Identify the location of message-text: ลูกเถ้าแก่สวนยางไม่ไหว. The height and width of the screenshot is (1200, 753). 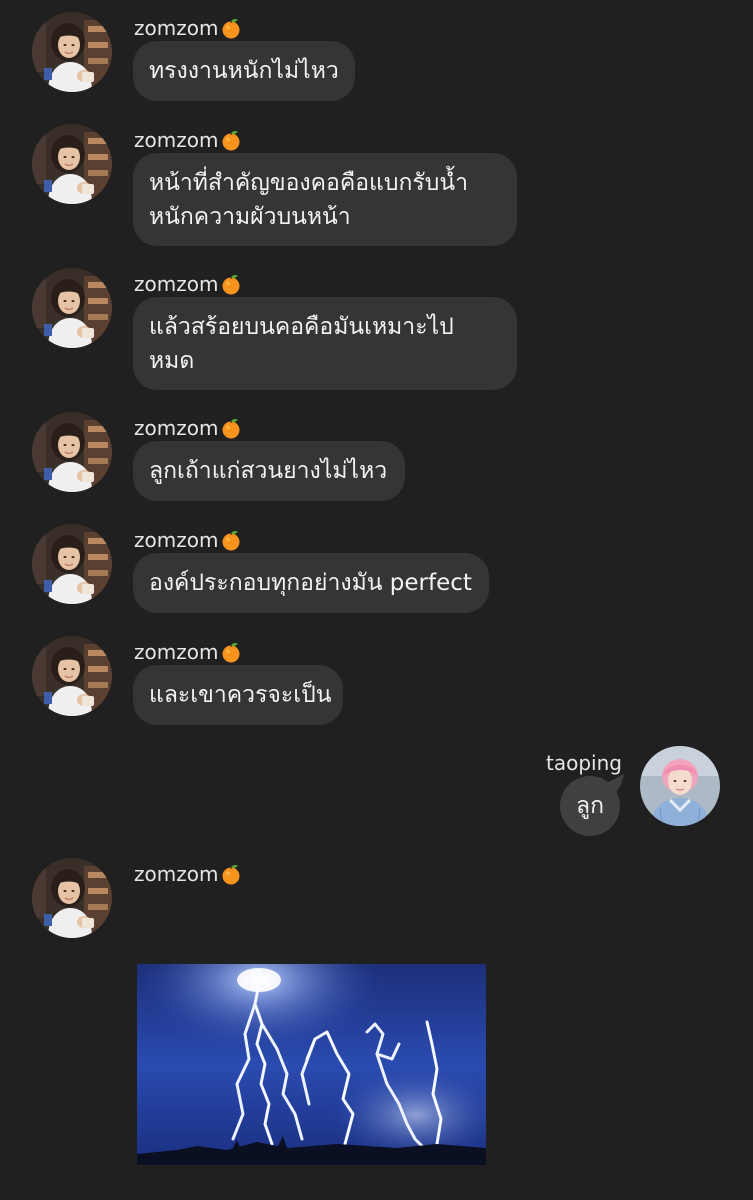
(268, 471).